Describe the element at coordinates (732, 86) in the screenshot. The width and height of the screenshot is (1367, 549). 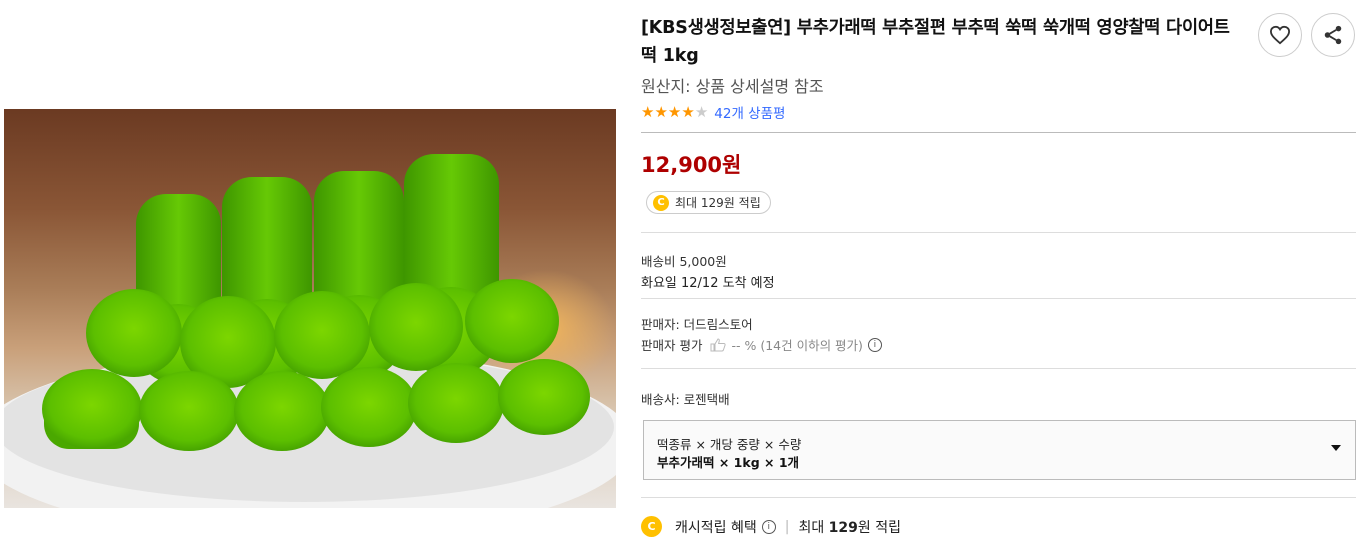
I see `origin-info: 원산지: 상품 상세설명 참조` at that location.